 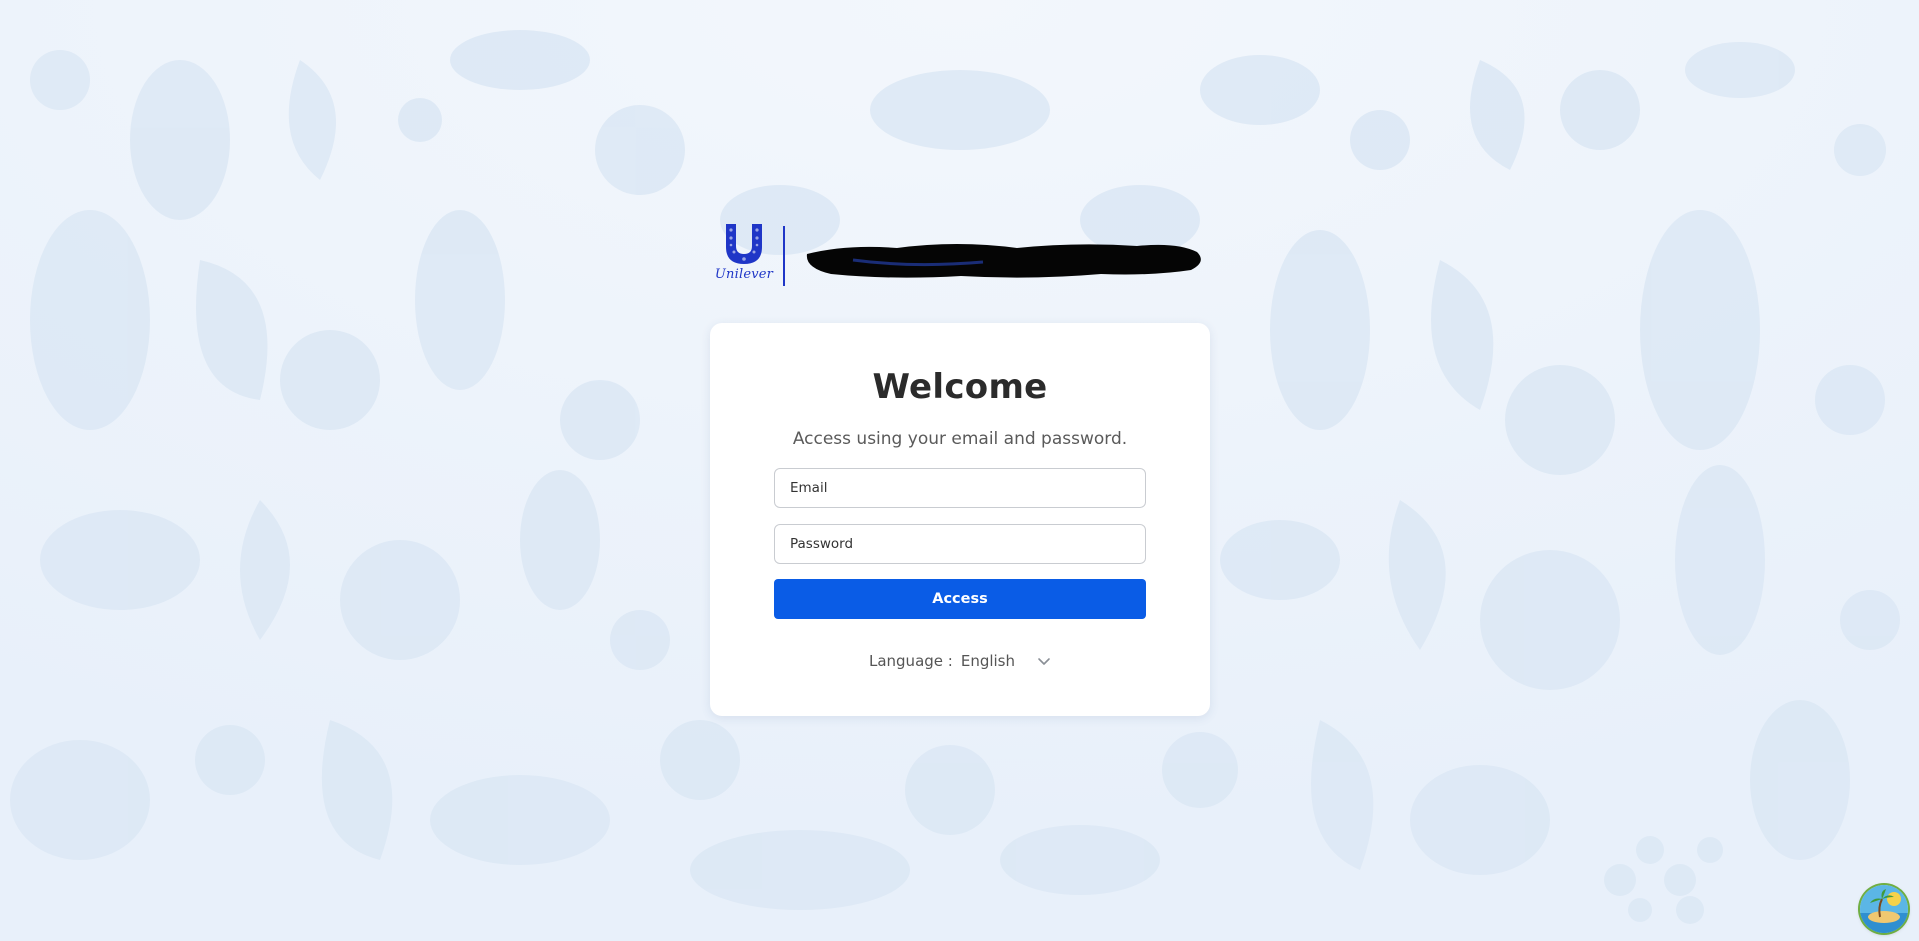 What do you see at coordinates (960, 439) in the screenshot?
I see `login-subtitle: Access using your email and password.` at bounding box center [960, 439].